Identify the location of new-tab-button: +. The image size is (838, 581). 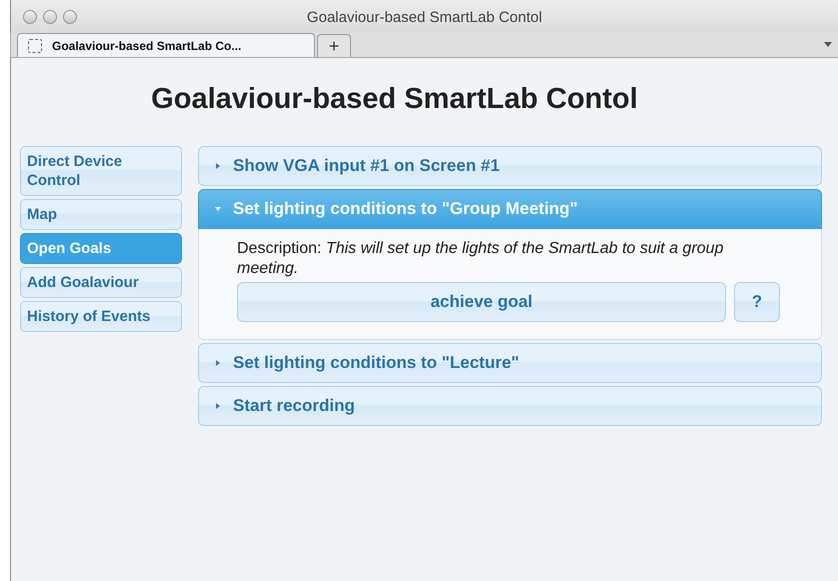
(334, 45).